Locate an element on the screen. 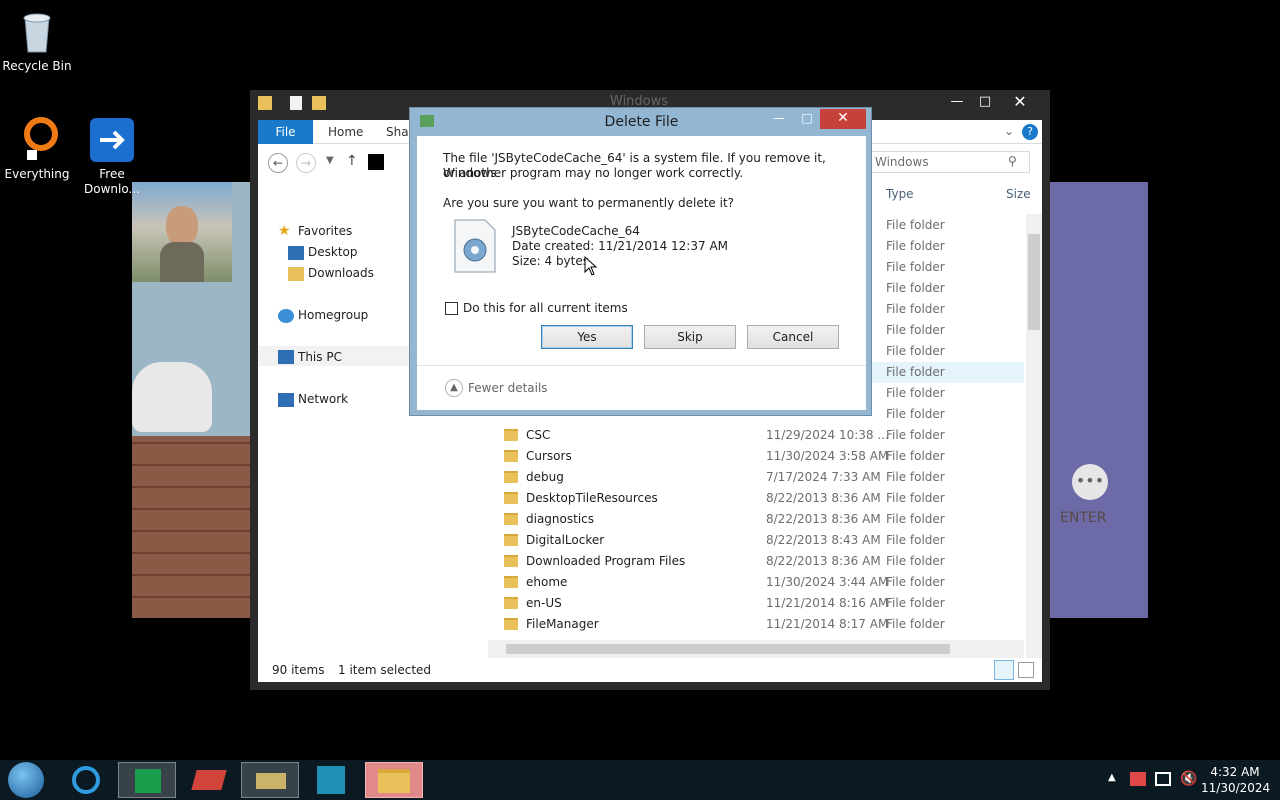 Image resolution: width=1280 pixels, height=800 pixels. nav-thispc: This PC is located at coordinates (320, 357).